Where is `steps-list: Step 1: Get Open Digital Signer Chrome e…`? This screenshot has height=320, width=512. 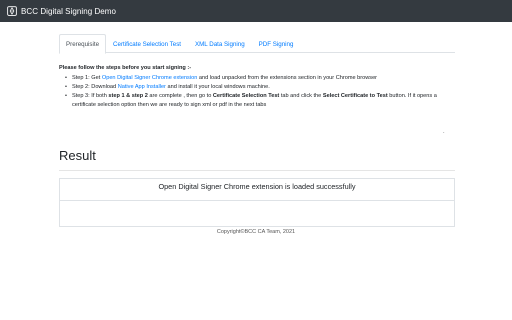
steps-list: Step 1: Get Open Digital Signer Chrome e… is located at coordinates (259, 92).